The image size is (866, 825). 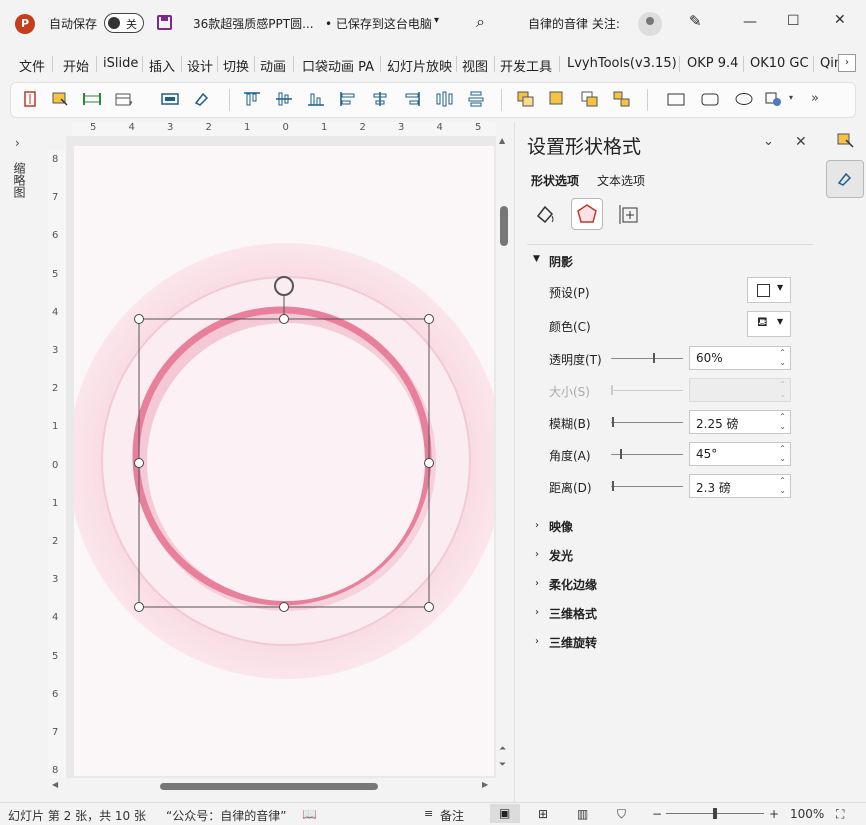 What do you see at coordinates (768, 141) in the screenshot?
I see `pane-options-chevron-icon: ⌄` at bounding box center [768, 141].